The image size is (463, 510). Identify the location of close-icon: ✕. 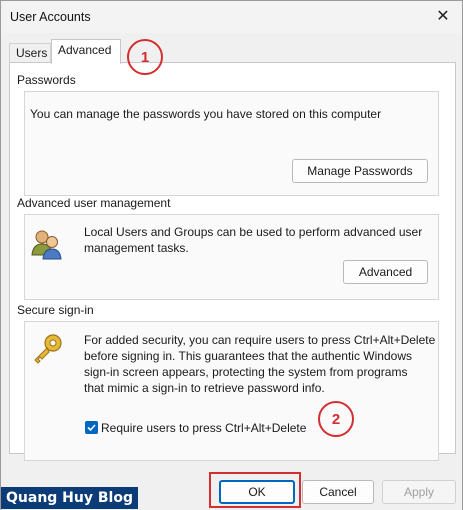
(443, 16).